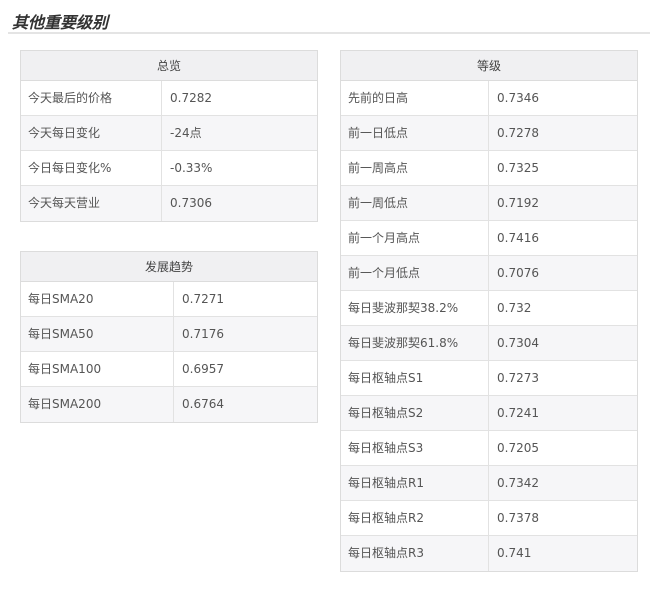 The image size is (664, 590). I want to click on table-row: 每日SMA50 0.7176, so click(169, 334).